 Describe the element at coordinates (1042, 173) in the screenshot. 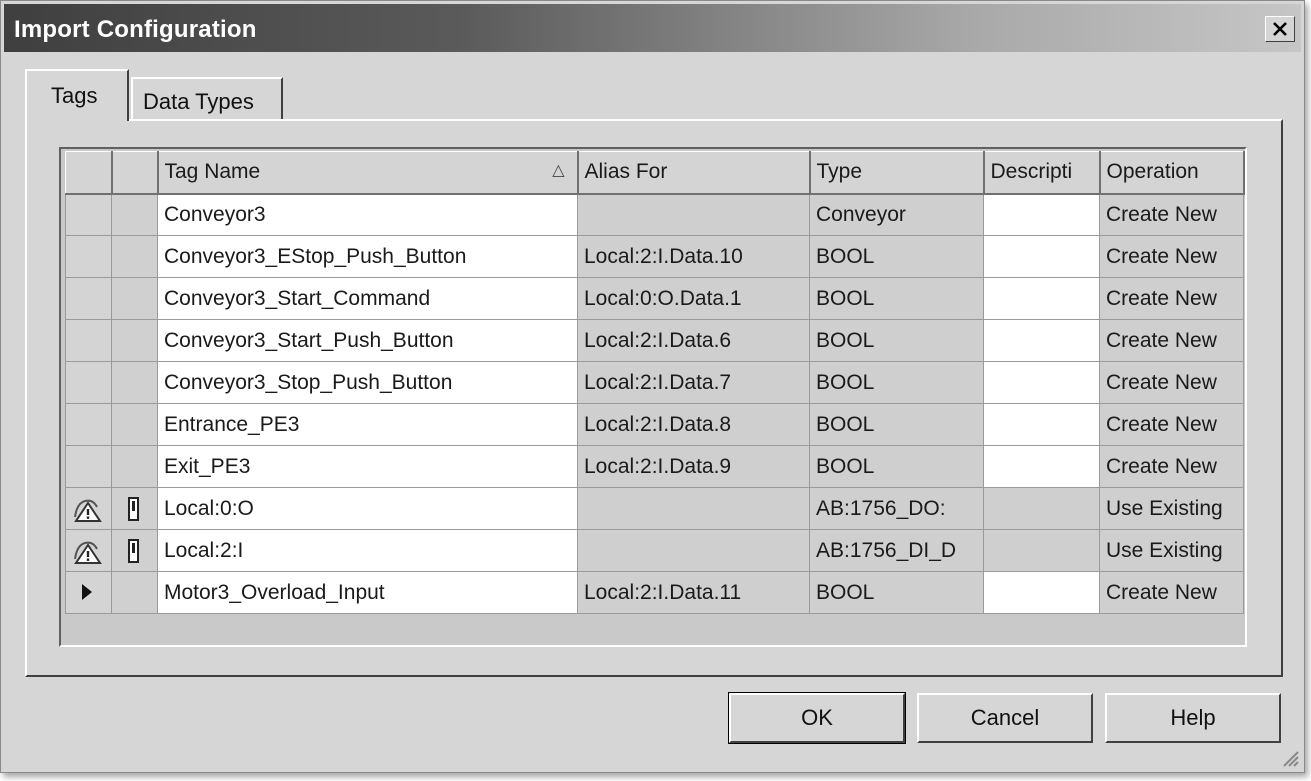

I see `header-description: Descripti` at that location.